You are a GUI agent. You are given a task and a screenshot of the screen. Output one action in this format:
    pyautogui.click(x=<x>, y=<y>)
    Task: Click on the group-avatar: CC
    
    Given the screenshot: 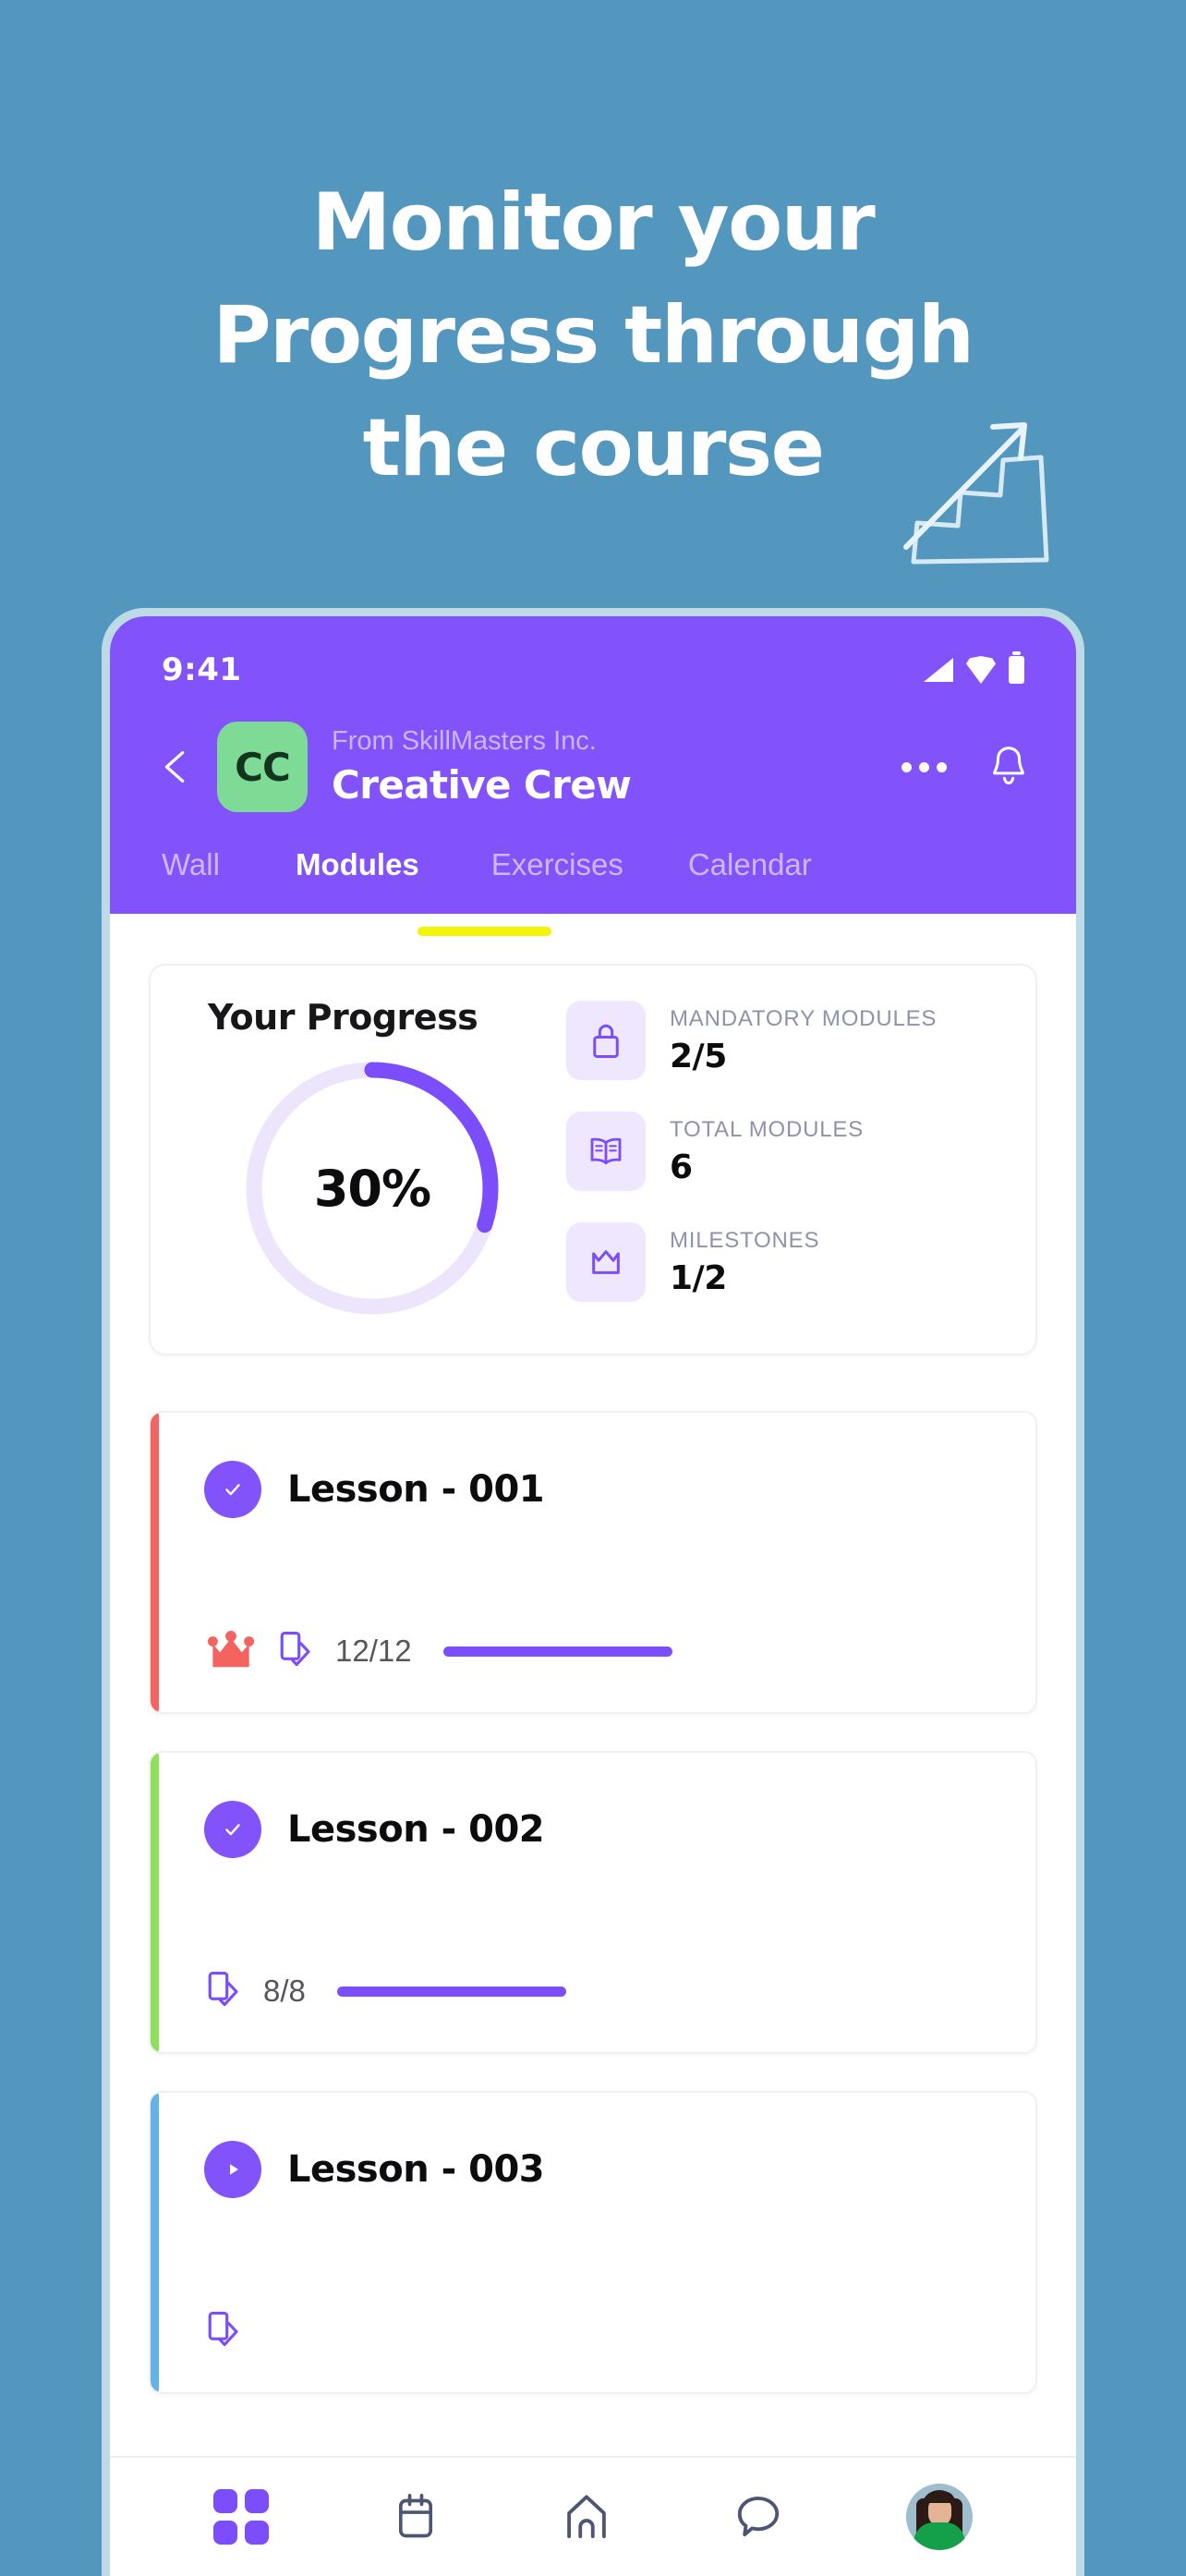 What is the action you would take?
    pyautogui.click(x=262, y=767)
    